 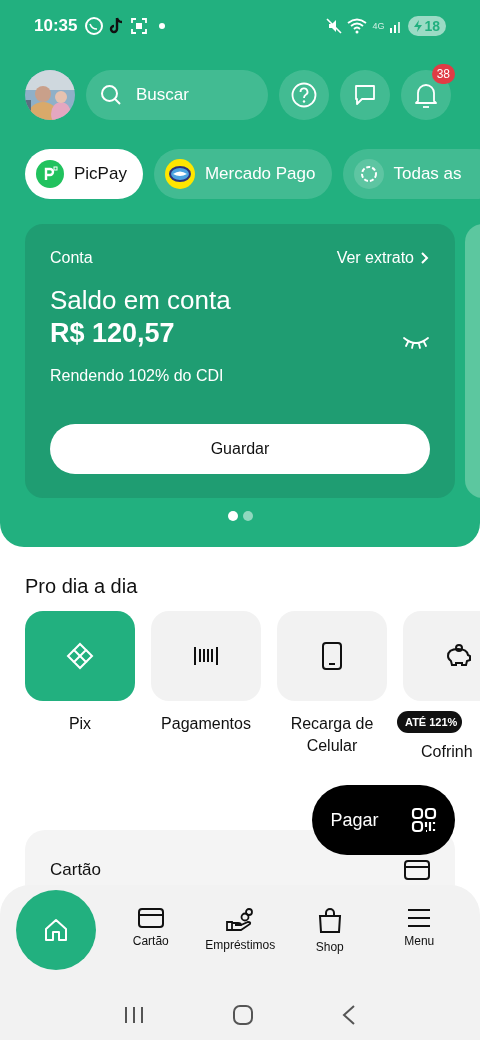 I want to click on shortcut-label: Recarga de Celular, so click(x=332, y=735).